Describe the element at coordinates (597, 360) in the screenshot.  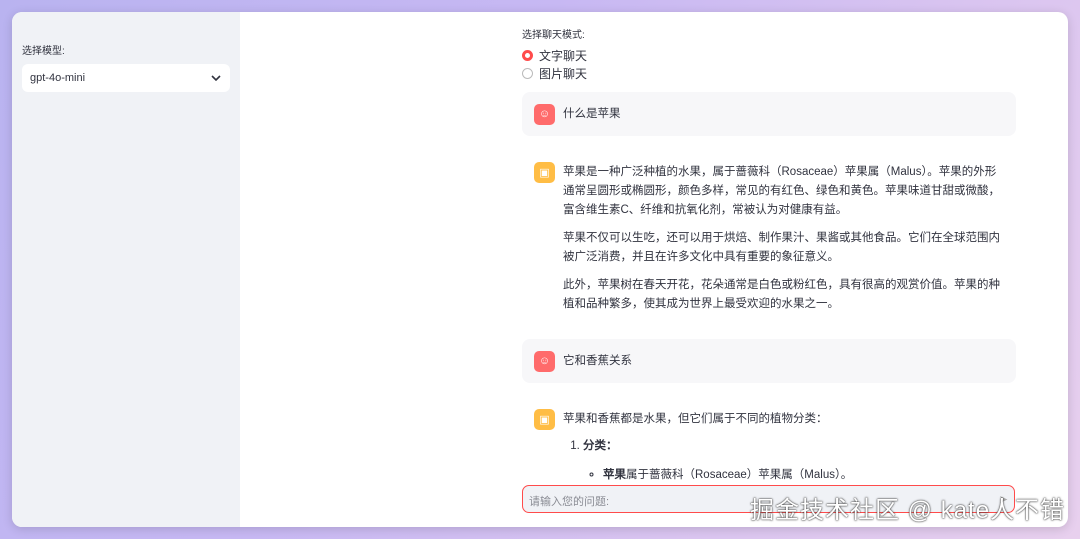
I see `message-text: 它和香蕉关系` at that location.